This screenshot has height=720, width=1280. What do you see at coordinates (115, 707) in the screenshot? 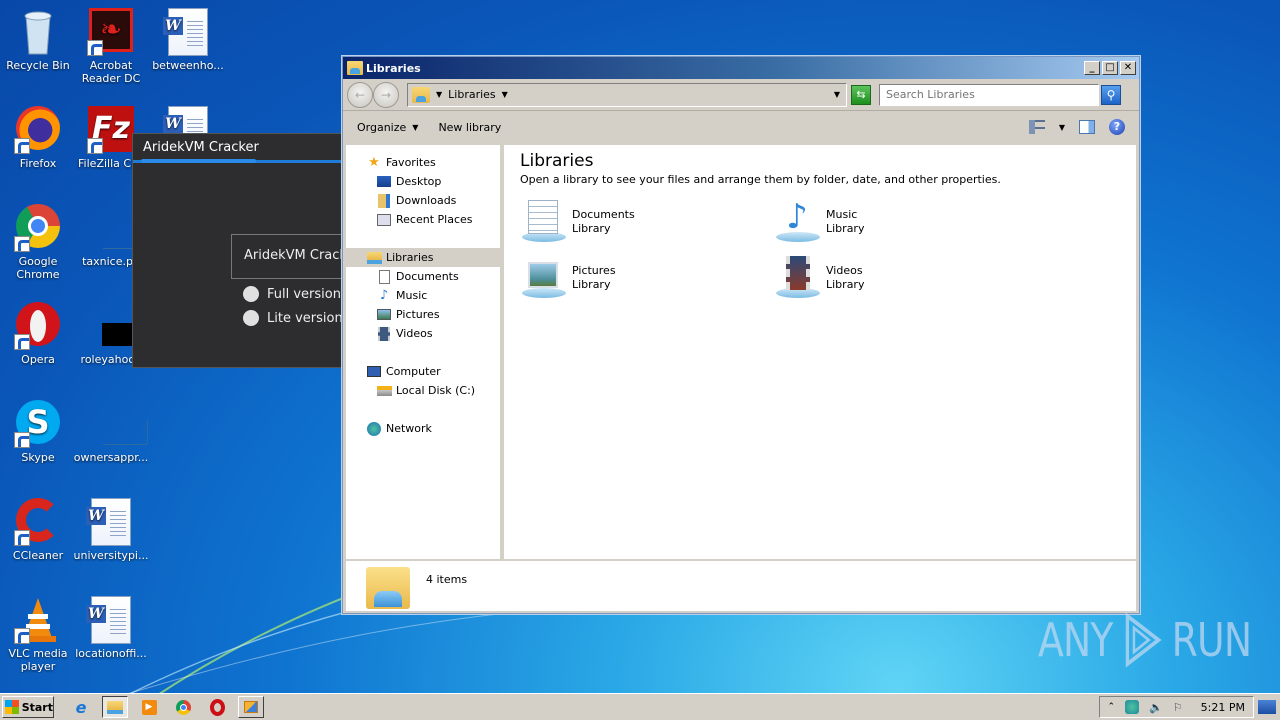
I see `taskbar-explorer` at bounding box center [115, 707].